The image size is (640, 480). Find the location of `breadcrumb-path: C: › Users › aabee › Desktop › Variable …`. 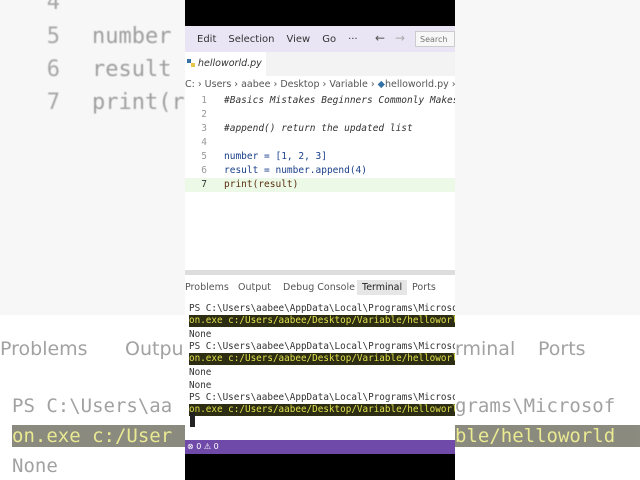

breadcrumb-path: C: › Users › aabee › Desktop › Variable … is located at coordinates (281, 84).